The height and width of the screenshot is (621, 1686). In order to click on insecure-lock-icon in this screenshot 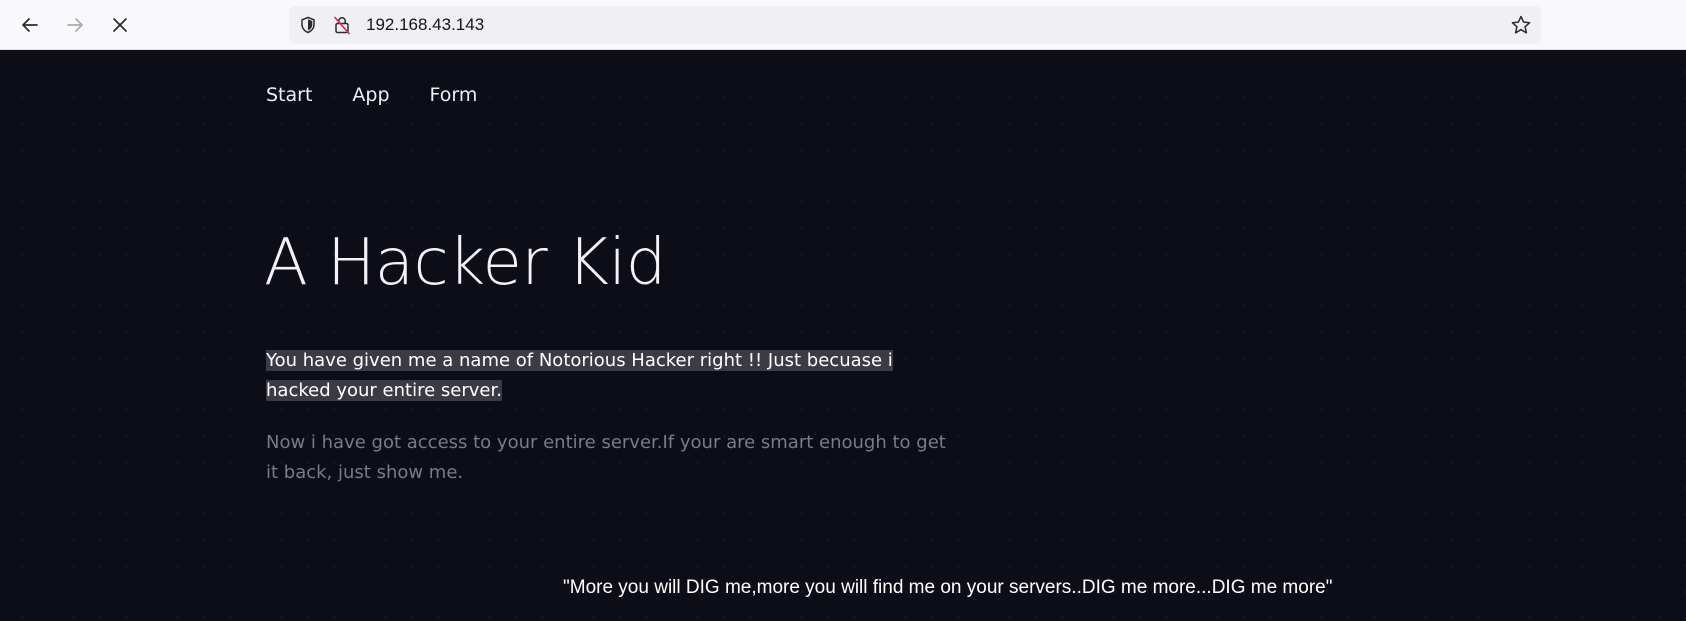, I will do `click(342, 25)`.